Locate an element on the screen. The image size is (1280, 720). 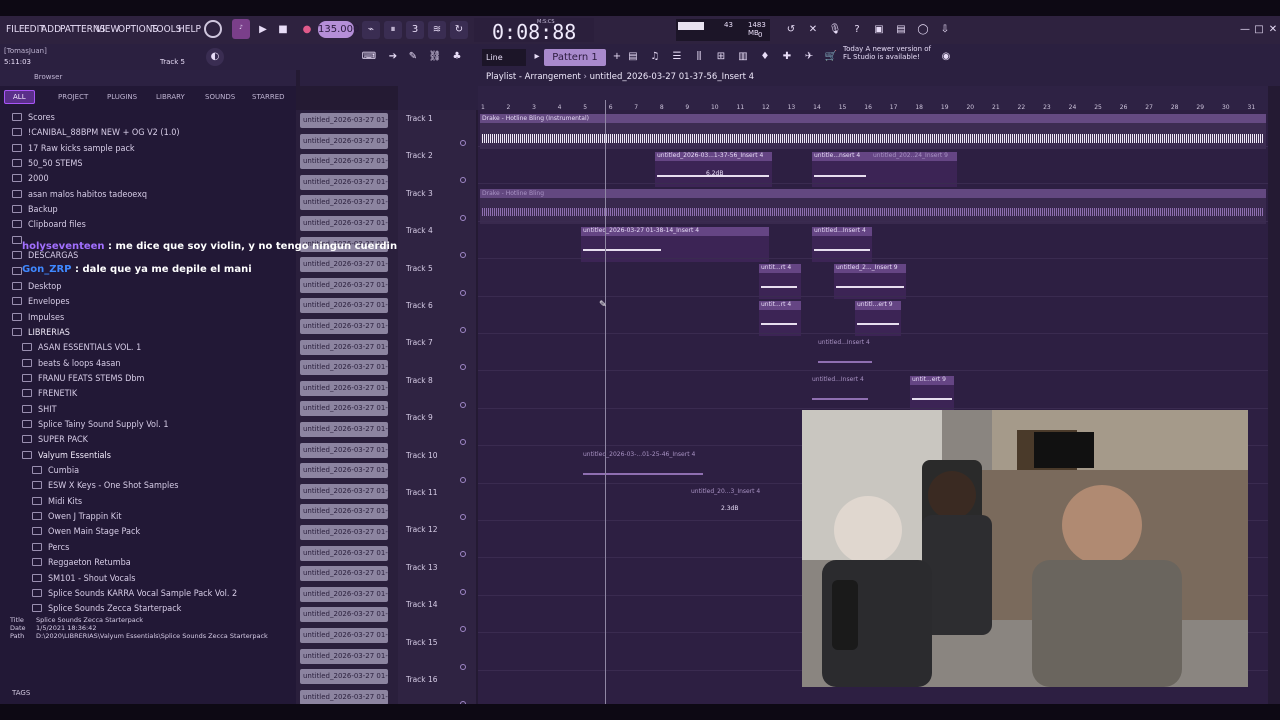
browser-tree-item: FRANU FEATS STEMS Dbm is located at coordinates (83, 378).